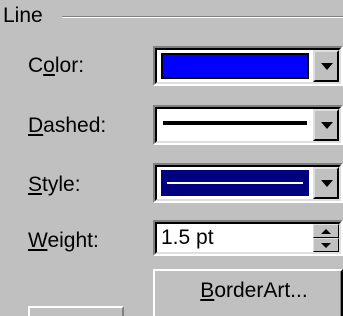 The image size is (343, 316). Describe the element at coordinates (75, 125) in the screenshot. I see `dashed-label-rest: ashed:` at that location.